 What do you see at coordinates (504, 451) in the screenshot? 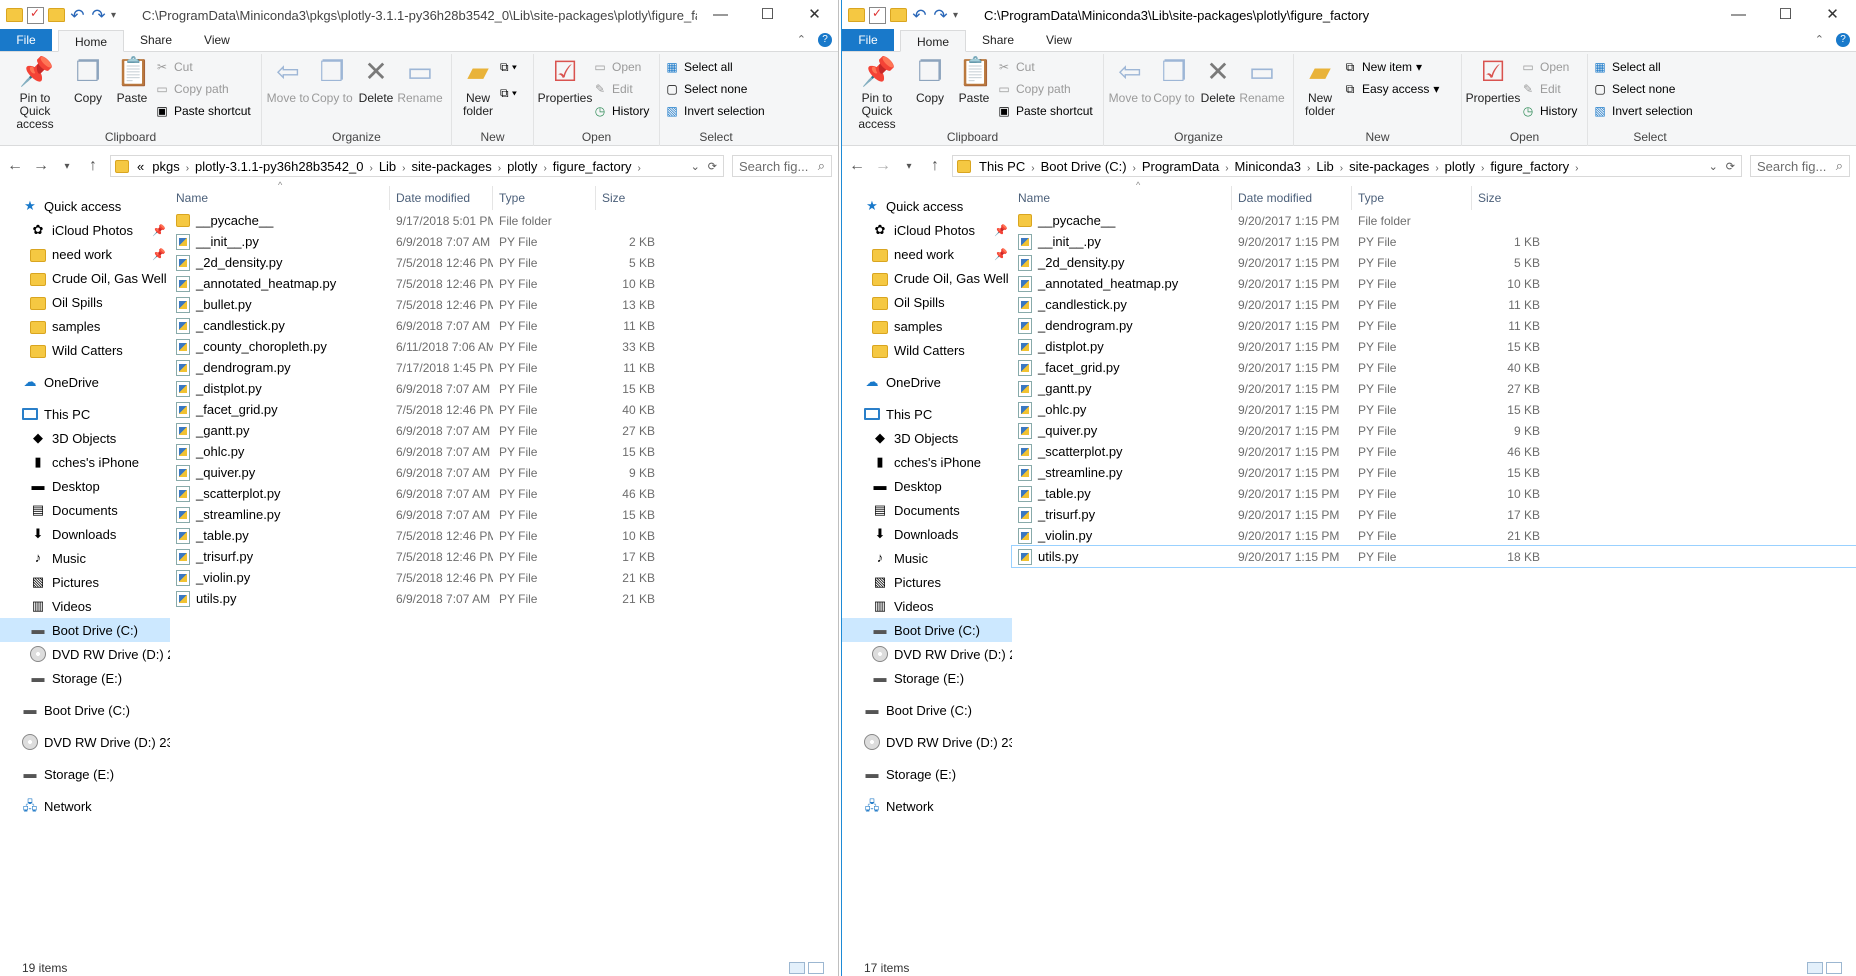
I see `table-row: _ohlc.py 6/9/2018 7:07 AM PY File 15 KB` at bounding box center [504, 451].